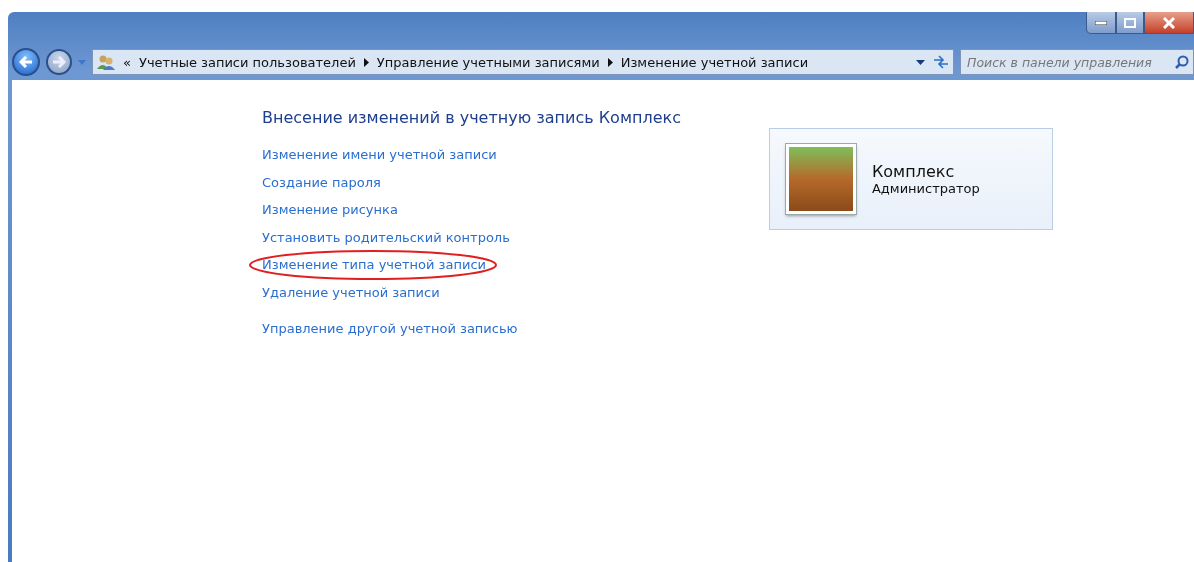 This screenshot has width=1194, height=562. Describe the element at coordinates (820, 179) in the screenshot. I see `photo-placeholder` at that location.